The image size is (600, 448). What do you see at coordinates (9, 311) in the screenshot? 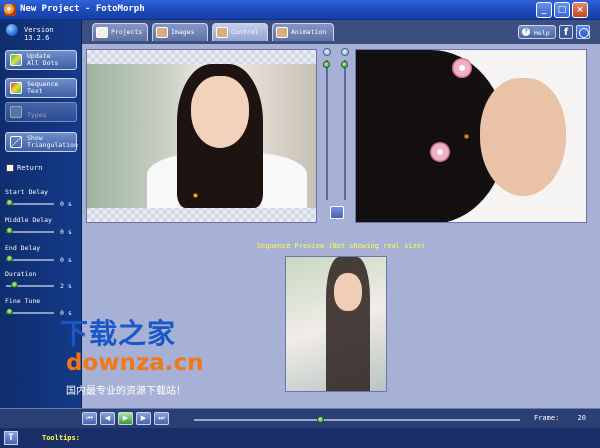
I see `fine-tune-thumb` at bounding box center [9, 311].